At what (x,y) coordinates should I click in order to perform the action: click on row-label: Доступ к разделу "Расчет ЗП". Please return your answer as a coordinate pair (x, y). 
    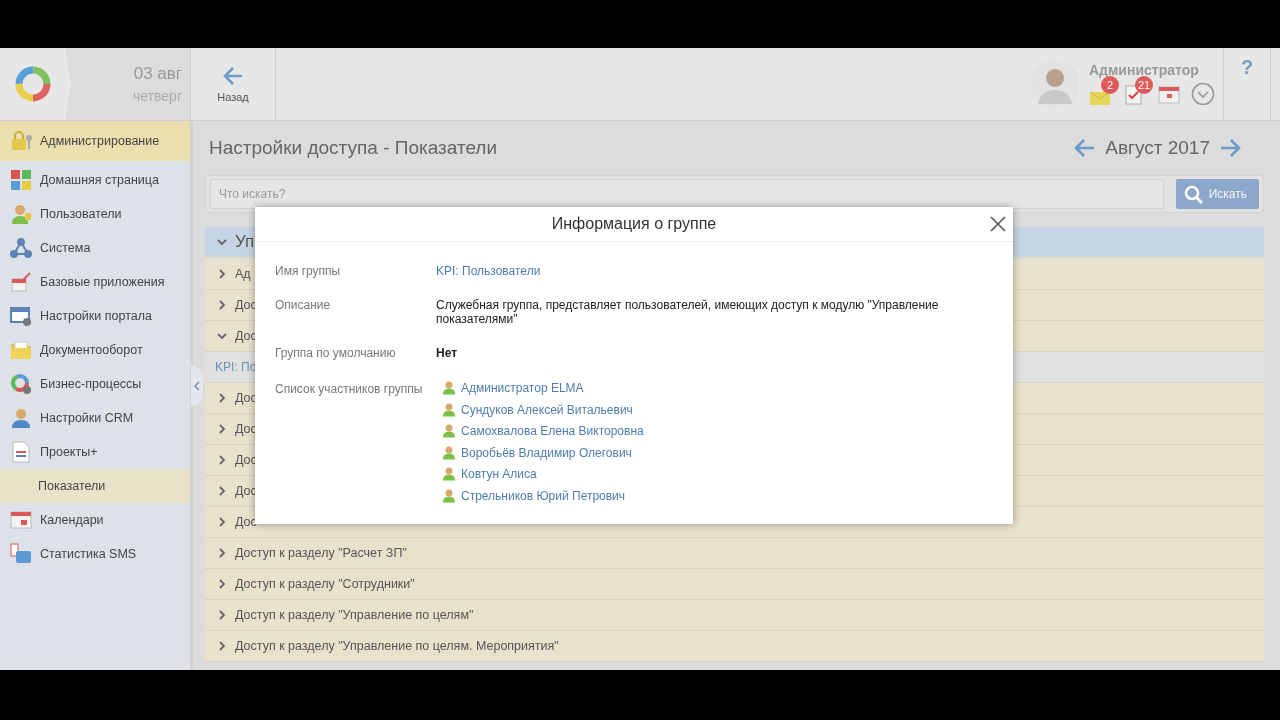
    Looking at the image, I should click on (321, 553).